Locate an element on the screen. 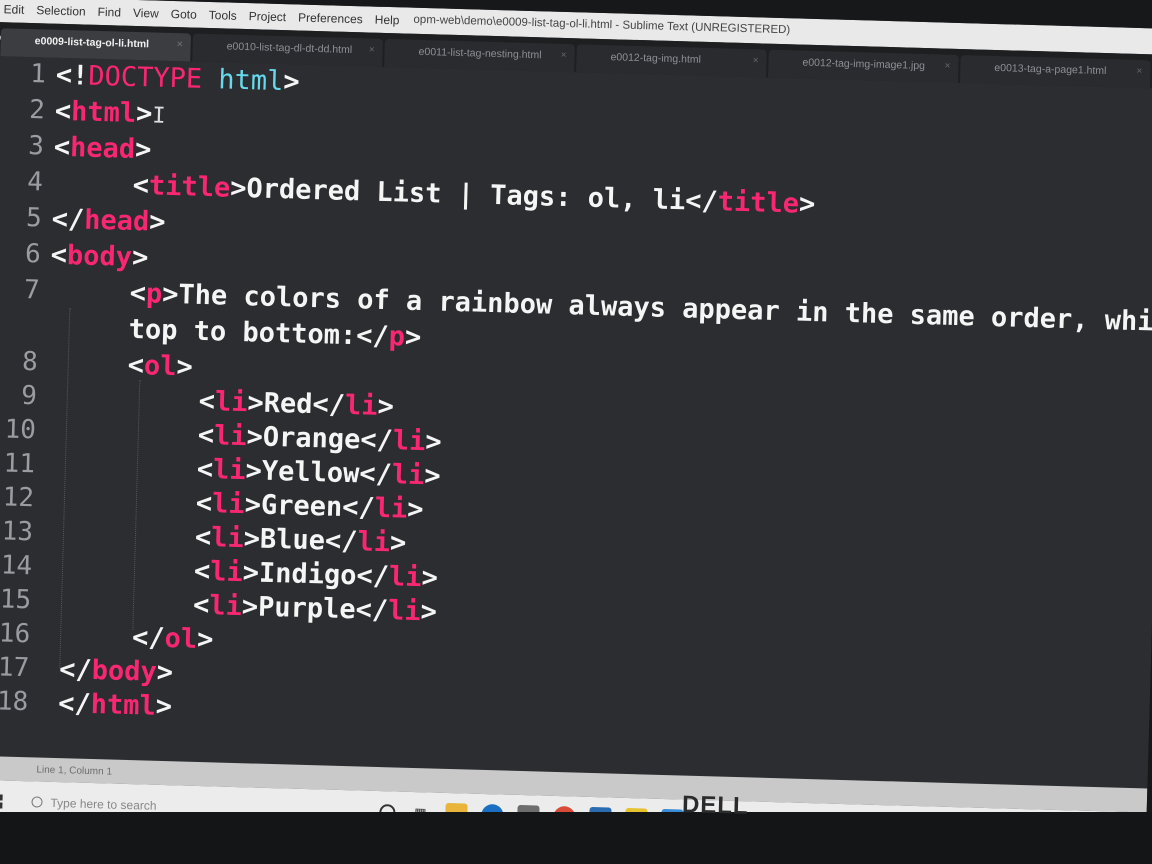  paragraph-text: top to bottom: is located at coordinates (242, 332).